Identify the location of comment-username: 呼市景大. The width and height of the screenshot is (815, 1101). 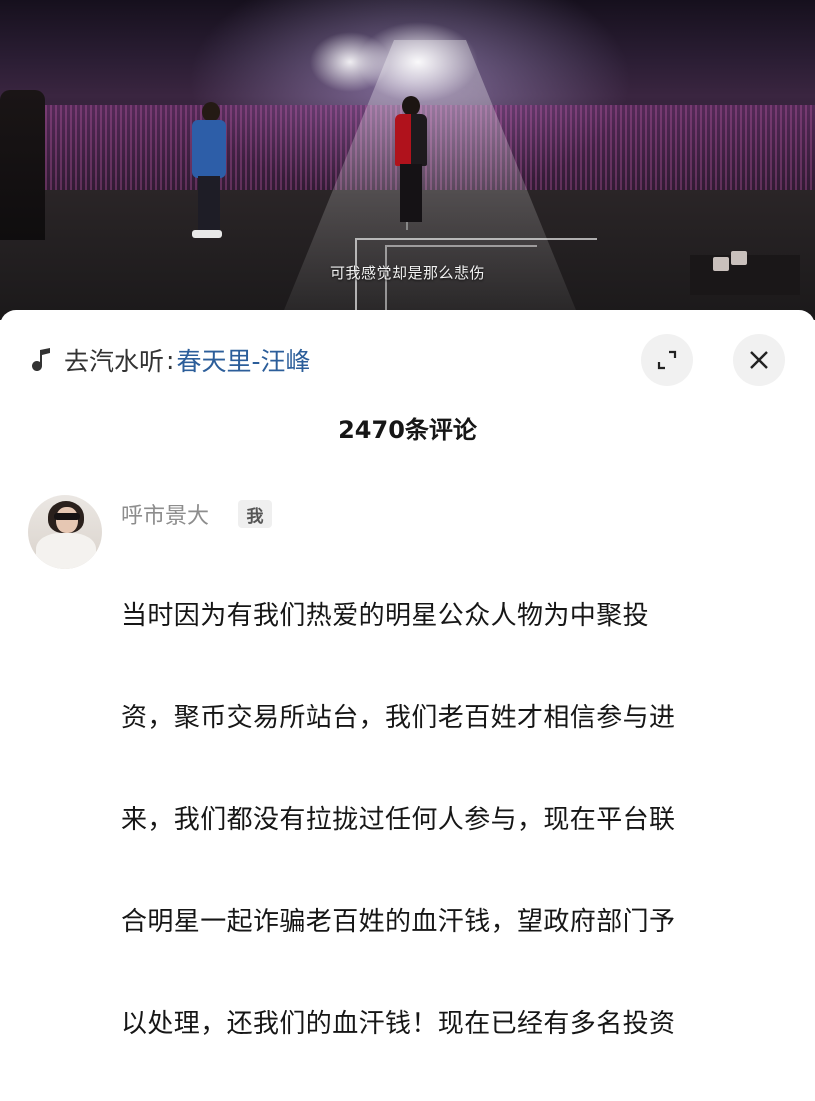
(165, 514).